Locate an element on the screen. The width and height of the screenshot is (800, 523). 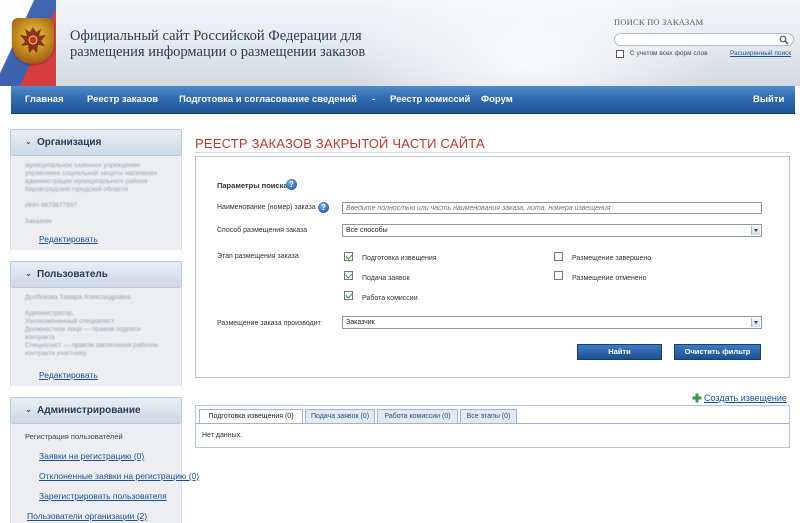
find-button: Найти is located at coordinates (619, 352).